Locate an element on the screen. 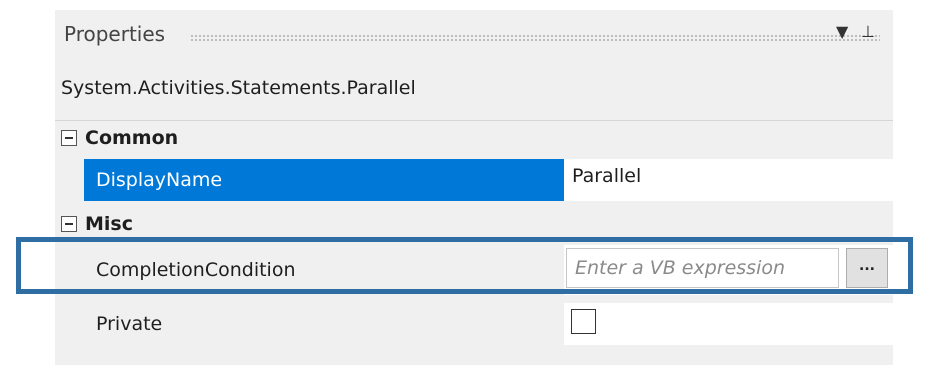 This screenshot has width=933, height=365. property-value-cell: Parallel is located at coordinates (728, 180).